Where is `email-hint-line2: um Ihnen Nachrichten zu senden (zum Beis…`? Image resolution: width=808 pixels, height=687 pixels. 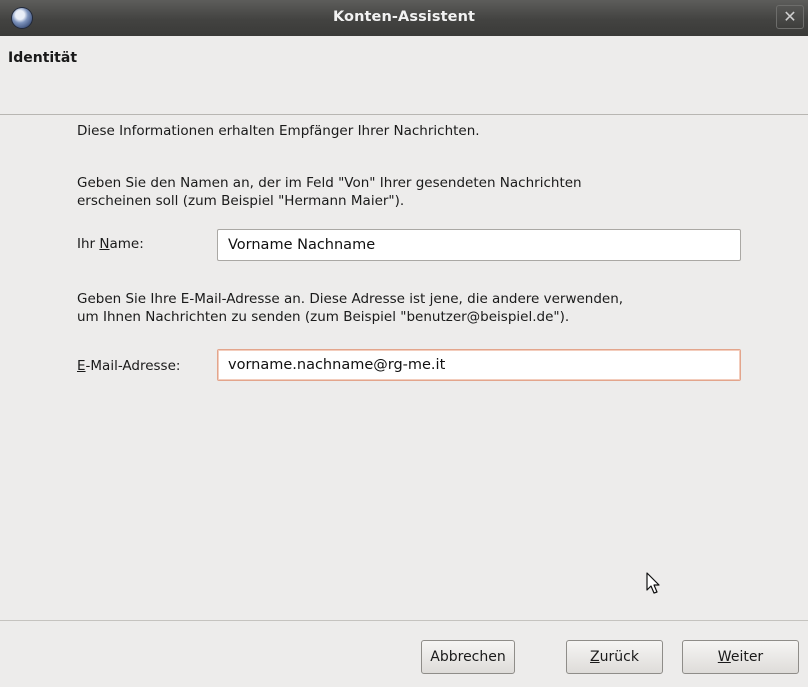 email-hint-line2: um Ihnen Nachrichten zu senden (zum Beis… is located at coordinates (323, 317).